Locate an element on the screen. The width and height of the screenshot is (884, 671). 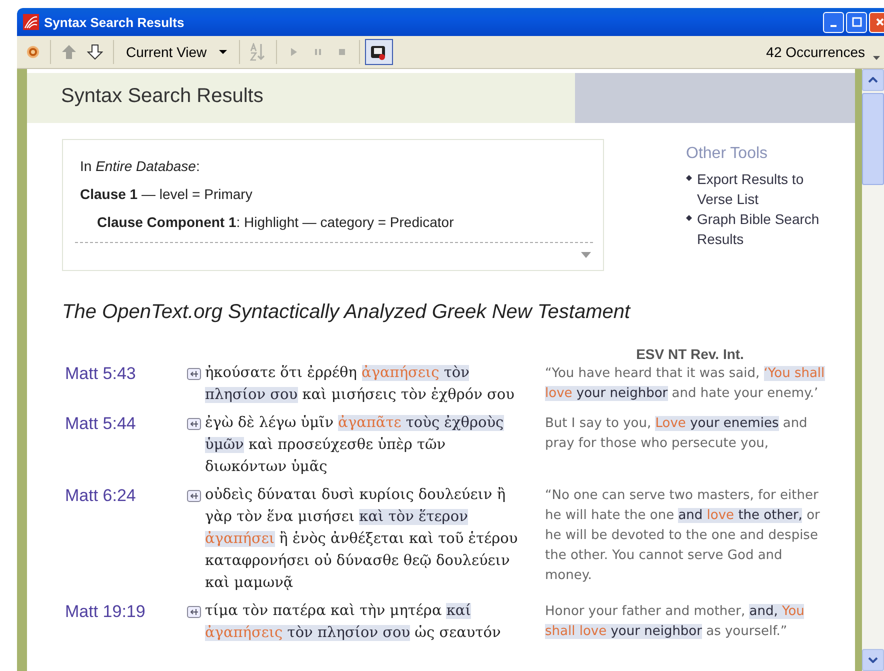
play-icon is located at coordinates (293, 52).